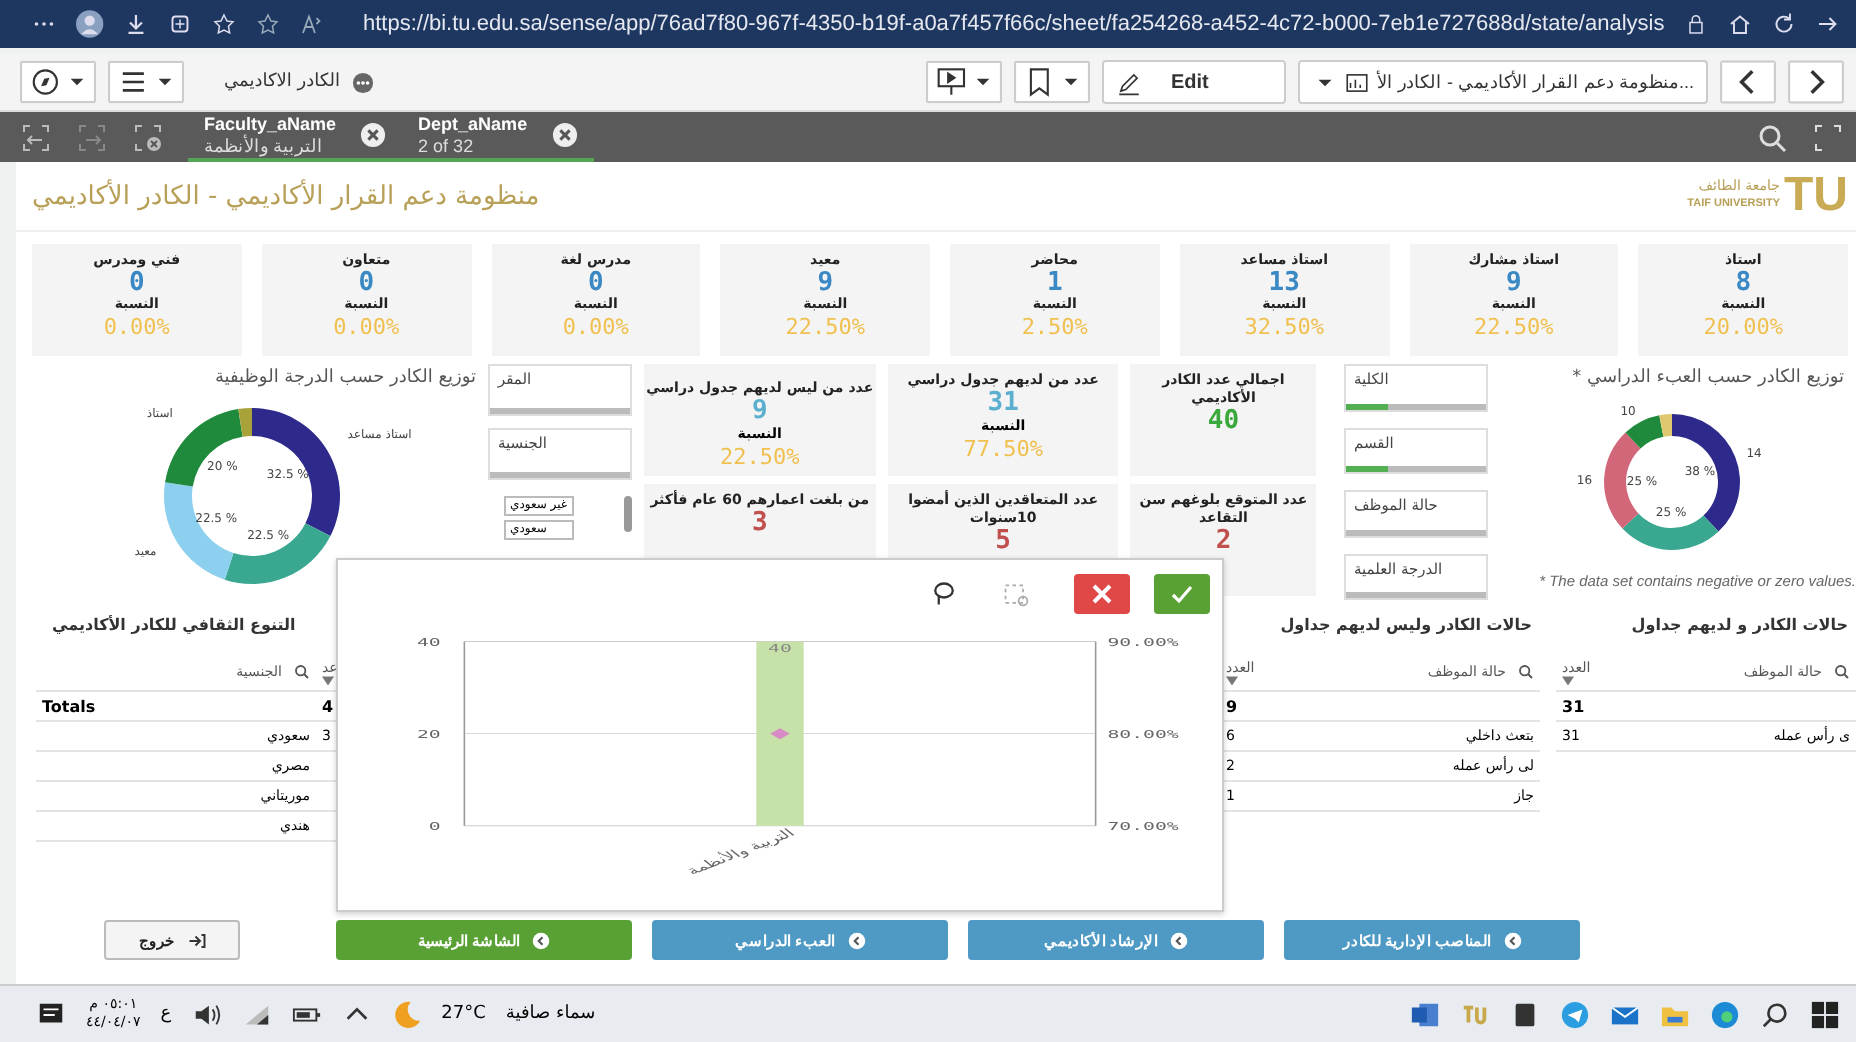 The height and width of the screenshot is (1042, 1856). I want to click on app-icon, so click(1525, 1014).